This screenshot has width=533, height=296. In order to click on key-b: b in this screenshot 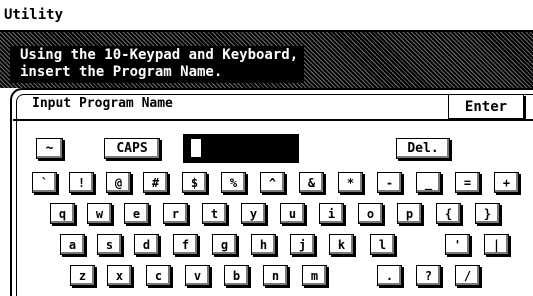, I will do `click(236, 275)`.